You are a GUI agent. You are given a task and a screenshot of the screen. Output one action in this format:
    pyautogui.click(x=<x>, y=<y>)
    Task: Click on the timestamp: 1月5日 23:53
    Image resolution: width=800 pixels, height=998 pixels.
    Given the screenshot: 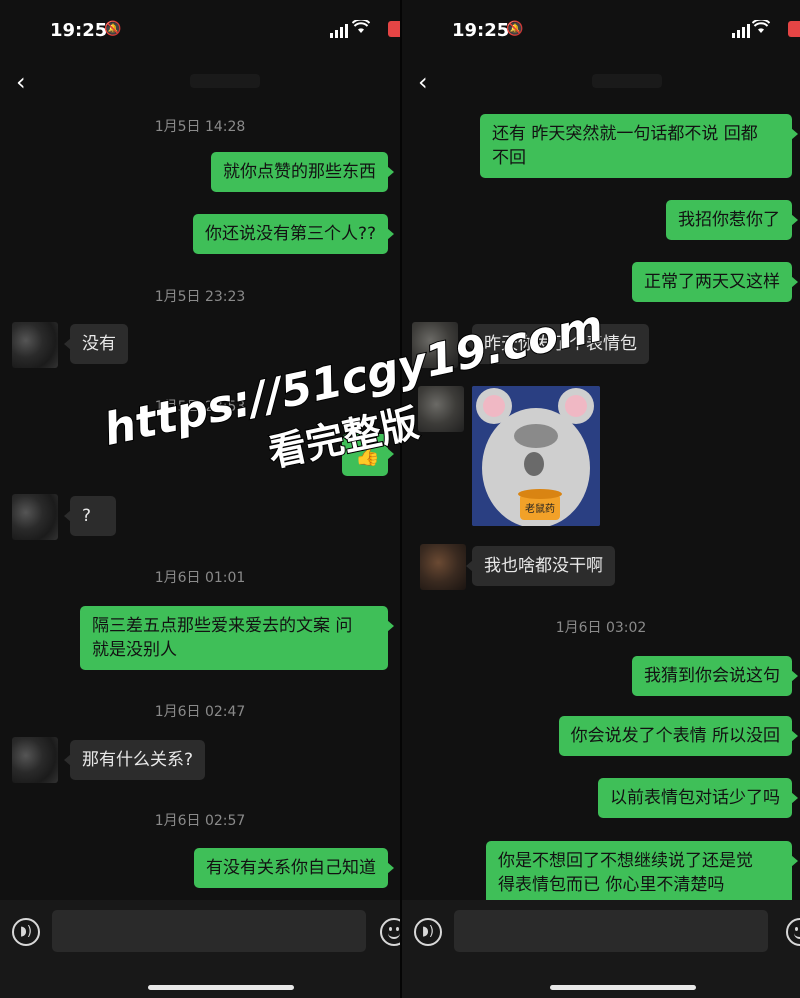 What is the action you would take?
    pyautogui.click(x=200, y=407)
    